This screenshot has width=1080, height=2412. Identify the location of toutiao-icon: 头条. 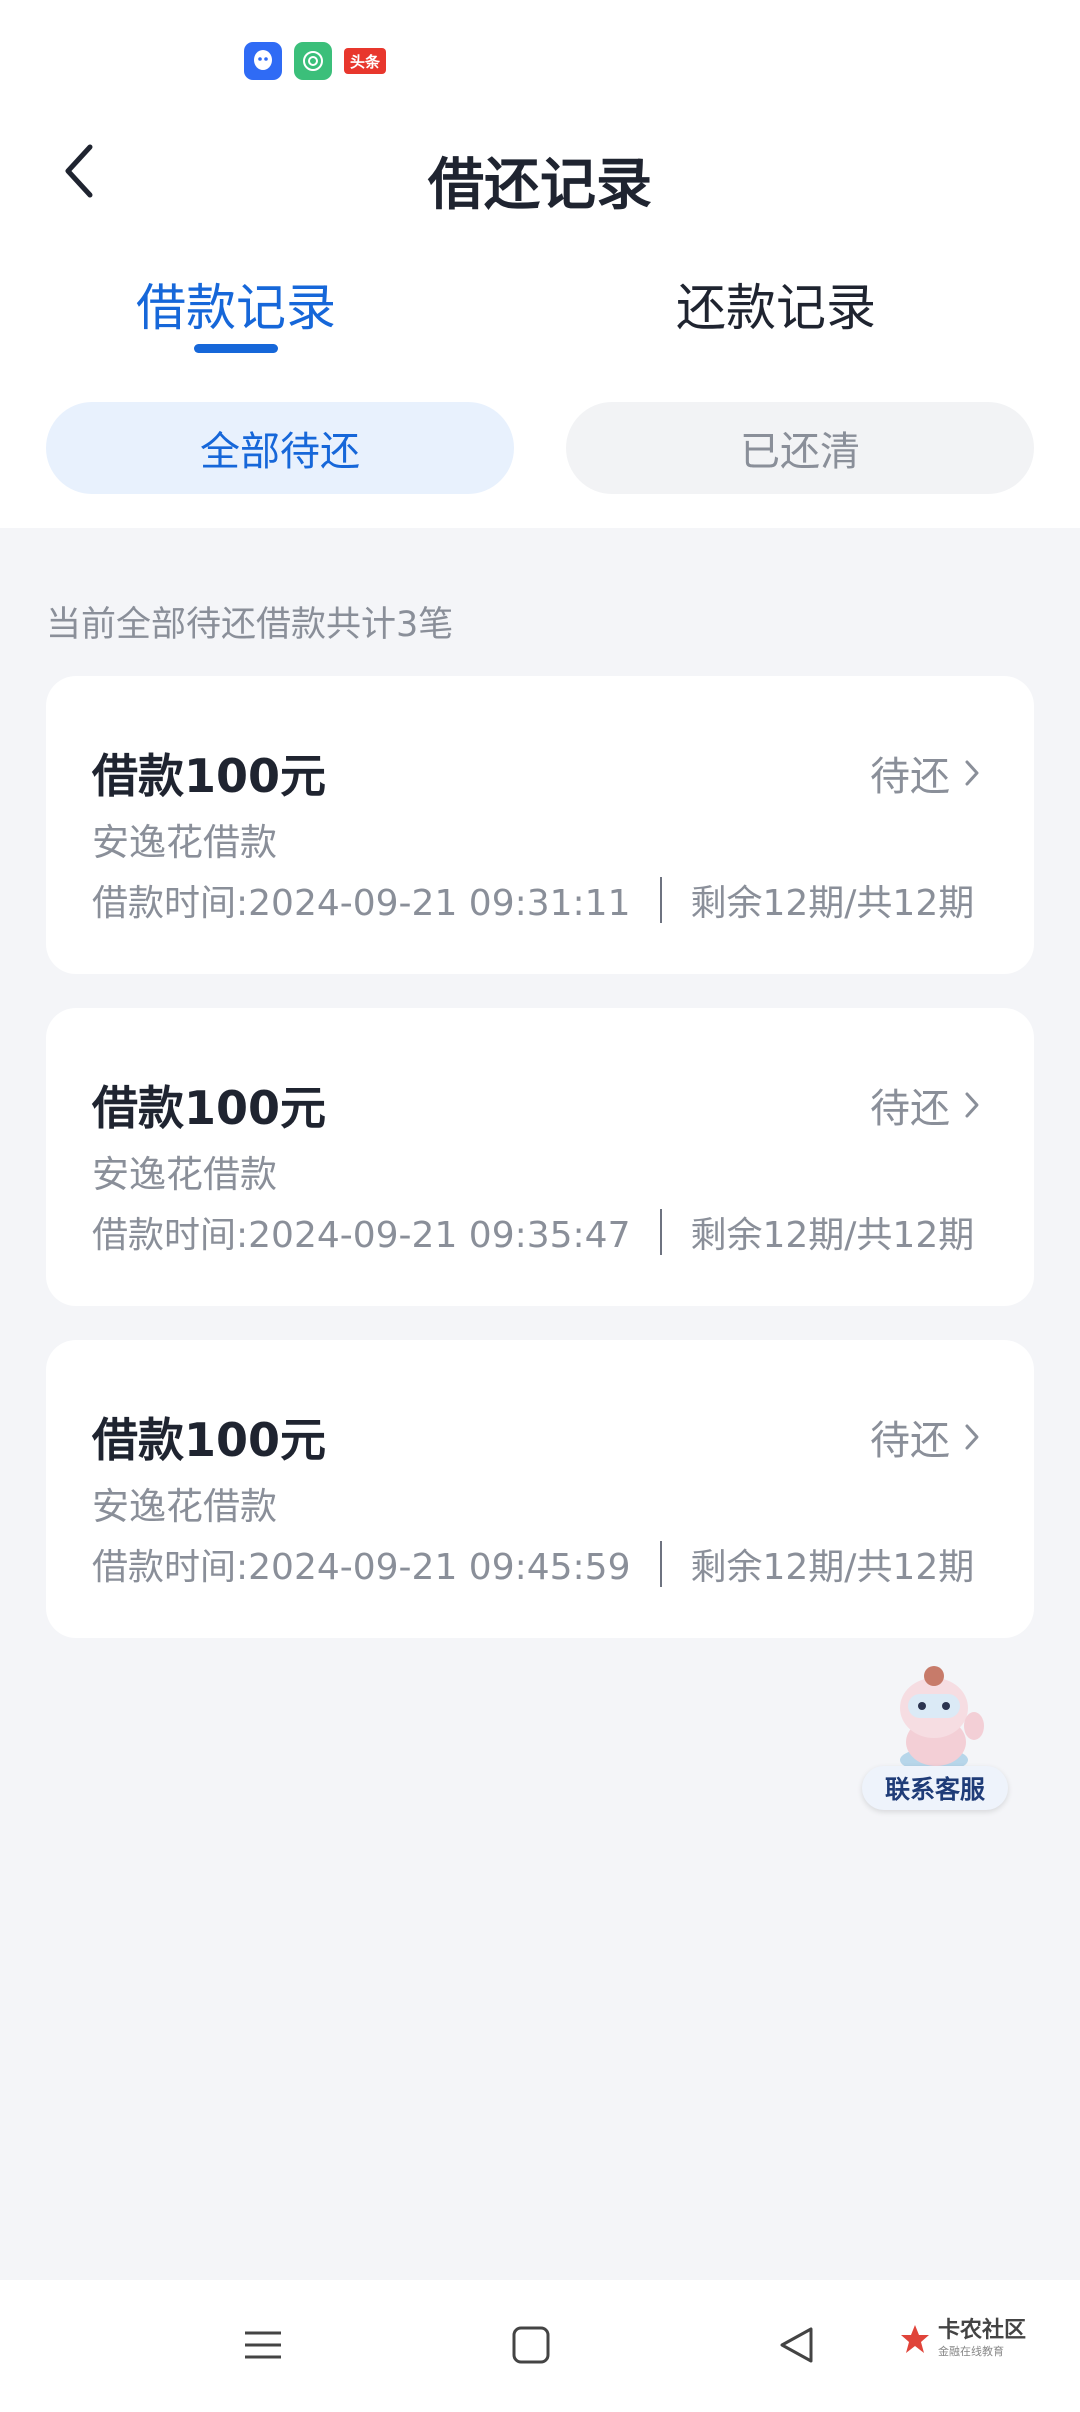
(365, 61).